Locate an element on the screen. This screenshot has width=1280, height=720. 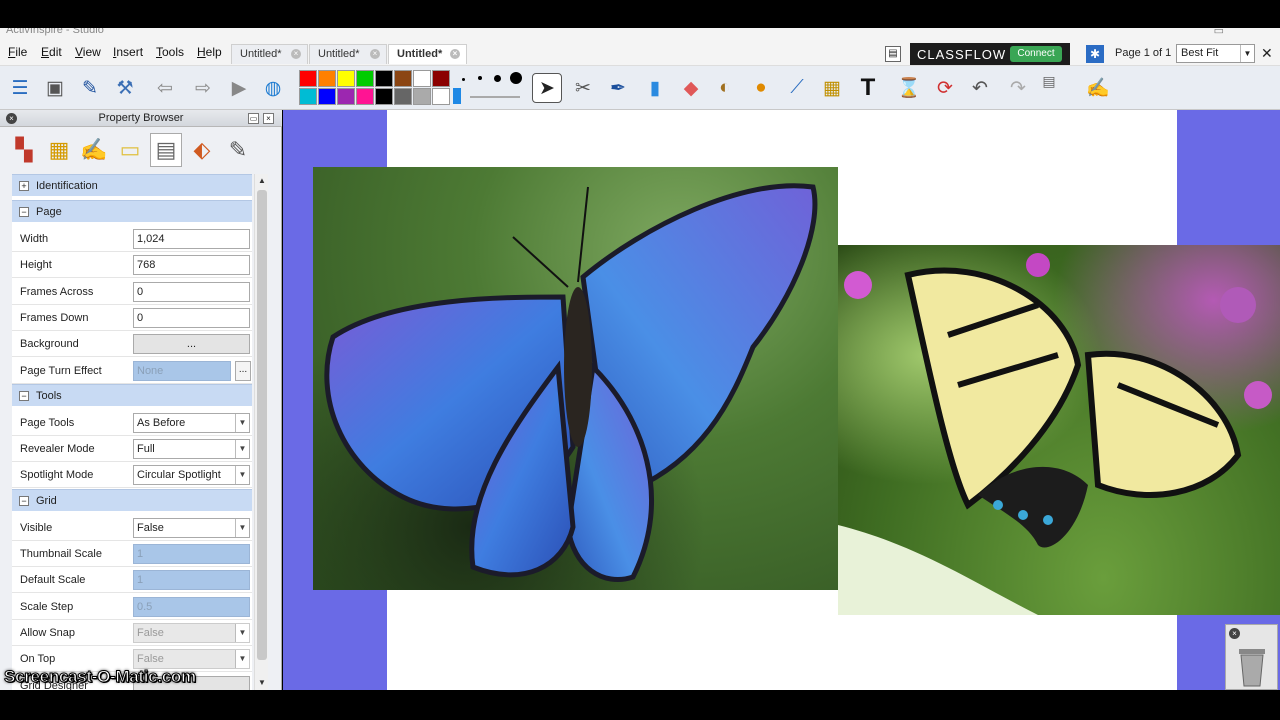
menu-tools: Tools is located at coordinates (170, 52).